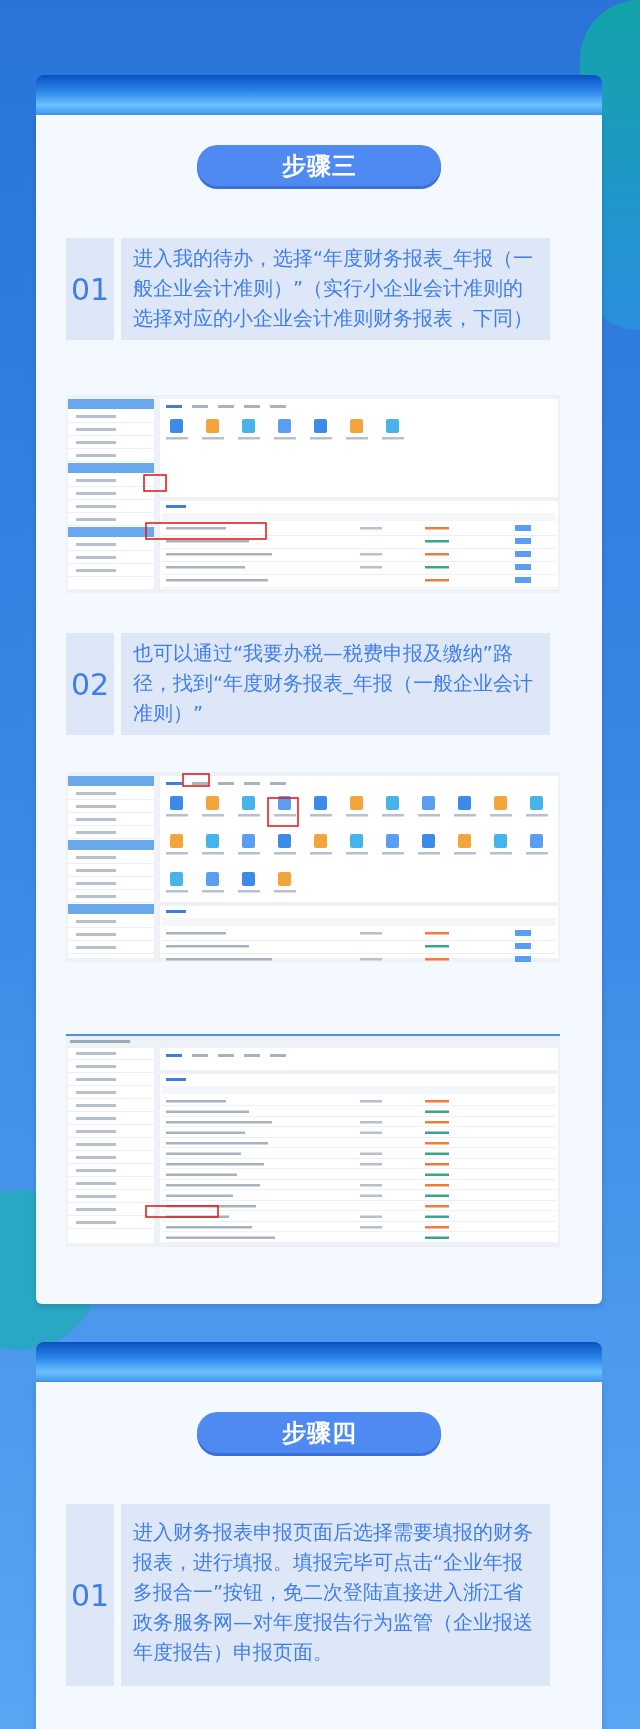 The height and width of the screenshot is (1729, 640). What do you see at coordinates (335, 1595) in the screenshot?
I see `step-text: 进入财务报表申报页面后选择需要填报的财务报表，进行填报。填报完毕可点击“企业年报多报合一”按钮，免二次登陆直接进入浙江省政务服务网—对年度报告行为监管（企业报送年度报告）申报页面。` at bounding box center [335, 1595].